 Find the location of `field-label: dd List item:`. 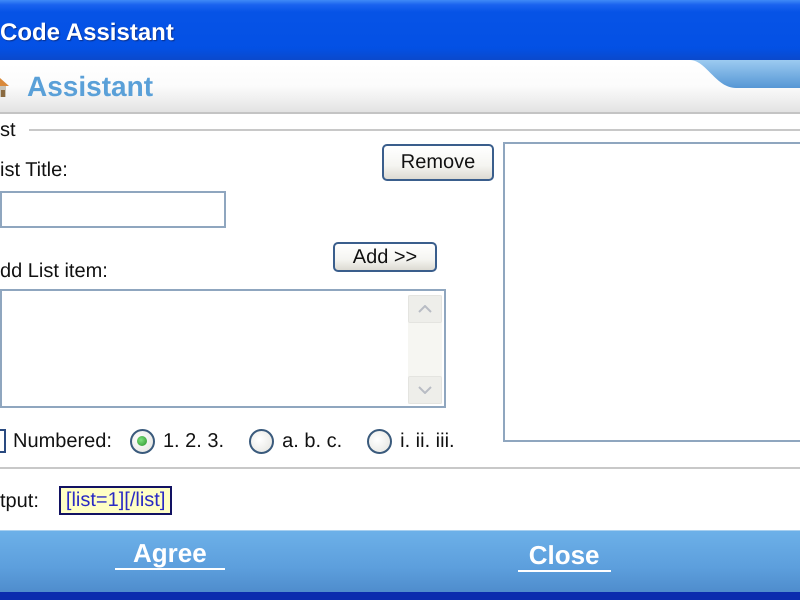

field-label: dd List item: is located at coordinates (54, 271).